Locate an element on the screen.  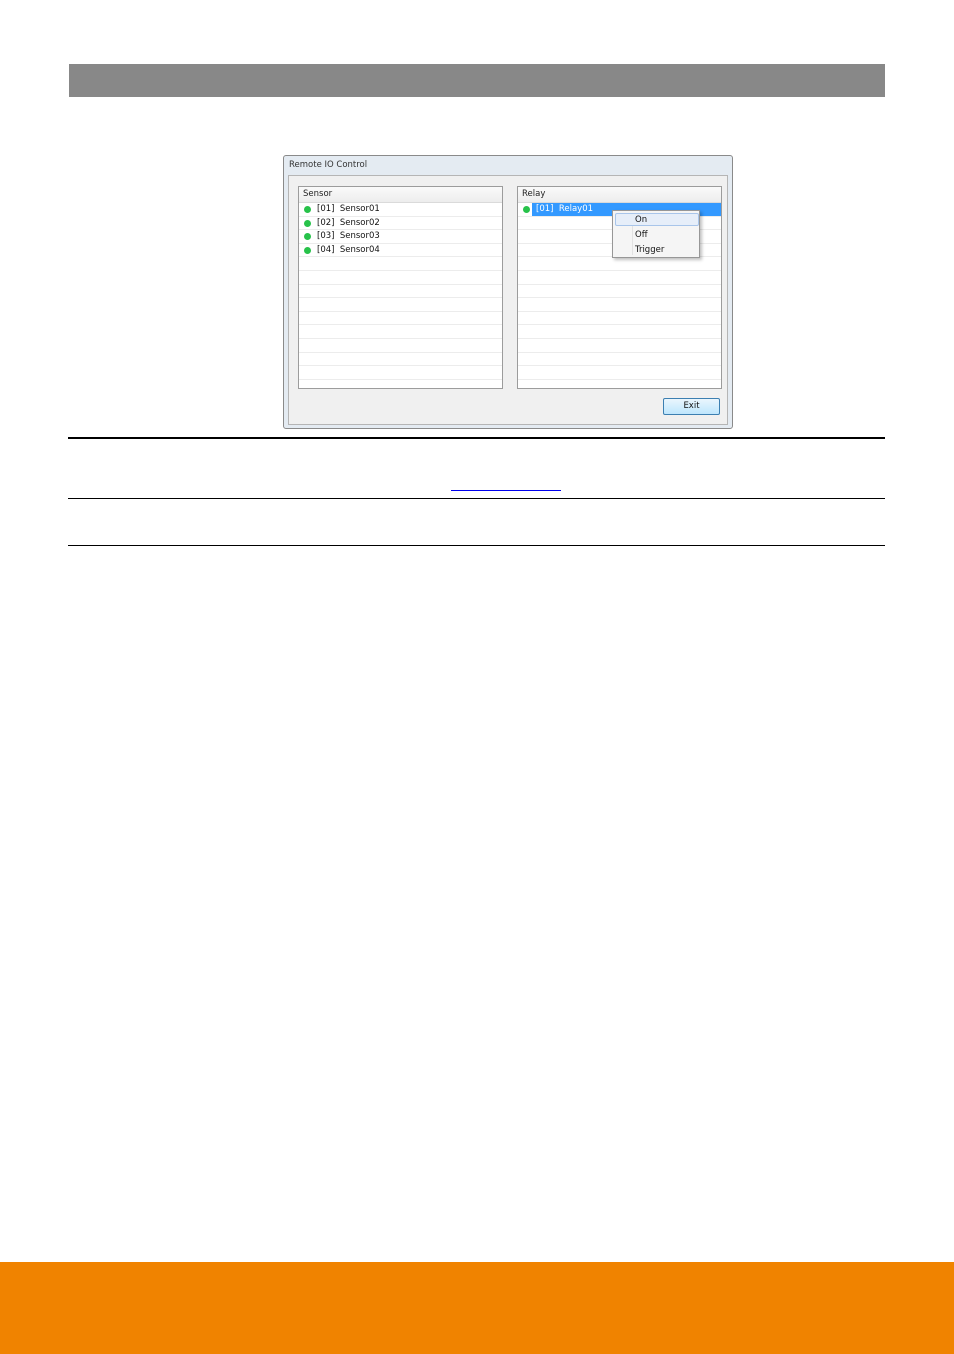
sensor-list-header: Sensor is located at coordinates (400, 195).